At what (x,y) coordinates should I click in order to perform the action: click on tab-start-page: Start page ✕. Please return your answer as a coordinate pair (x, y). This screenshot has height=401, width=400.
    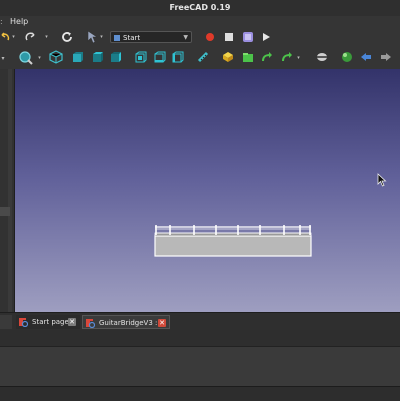
    Looking at the image, I should click on (48, 322).